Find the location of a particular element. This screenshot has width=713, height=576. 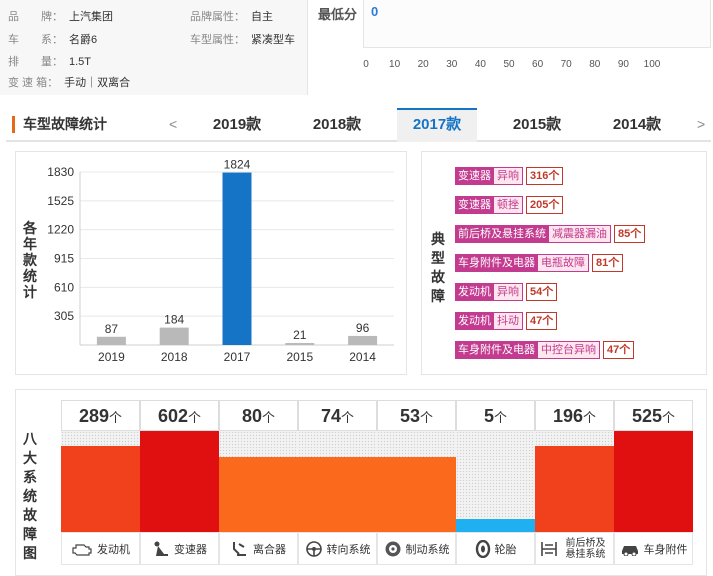

typical-fault-item: 前后桥及悬挂系统 减震器漏油 85个 is located at coordinates (550, 234).